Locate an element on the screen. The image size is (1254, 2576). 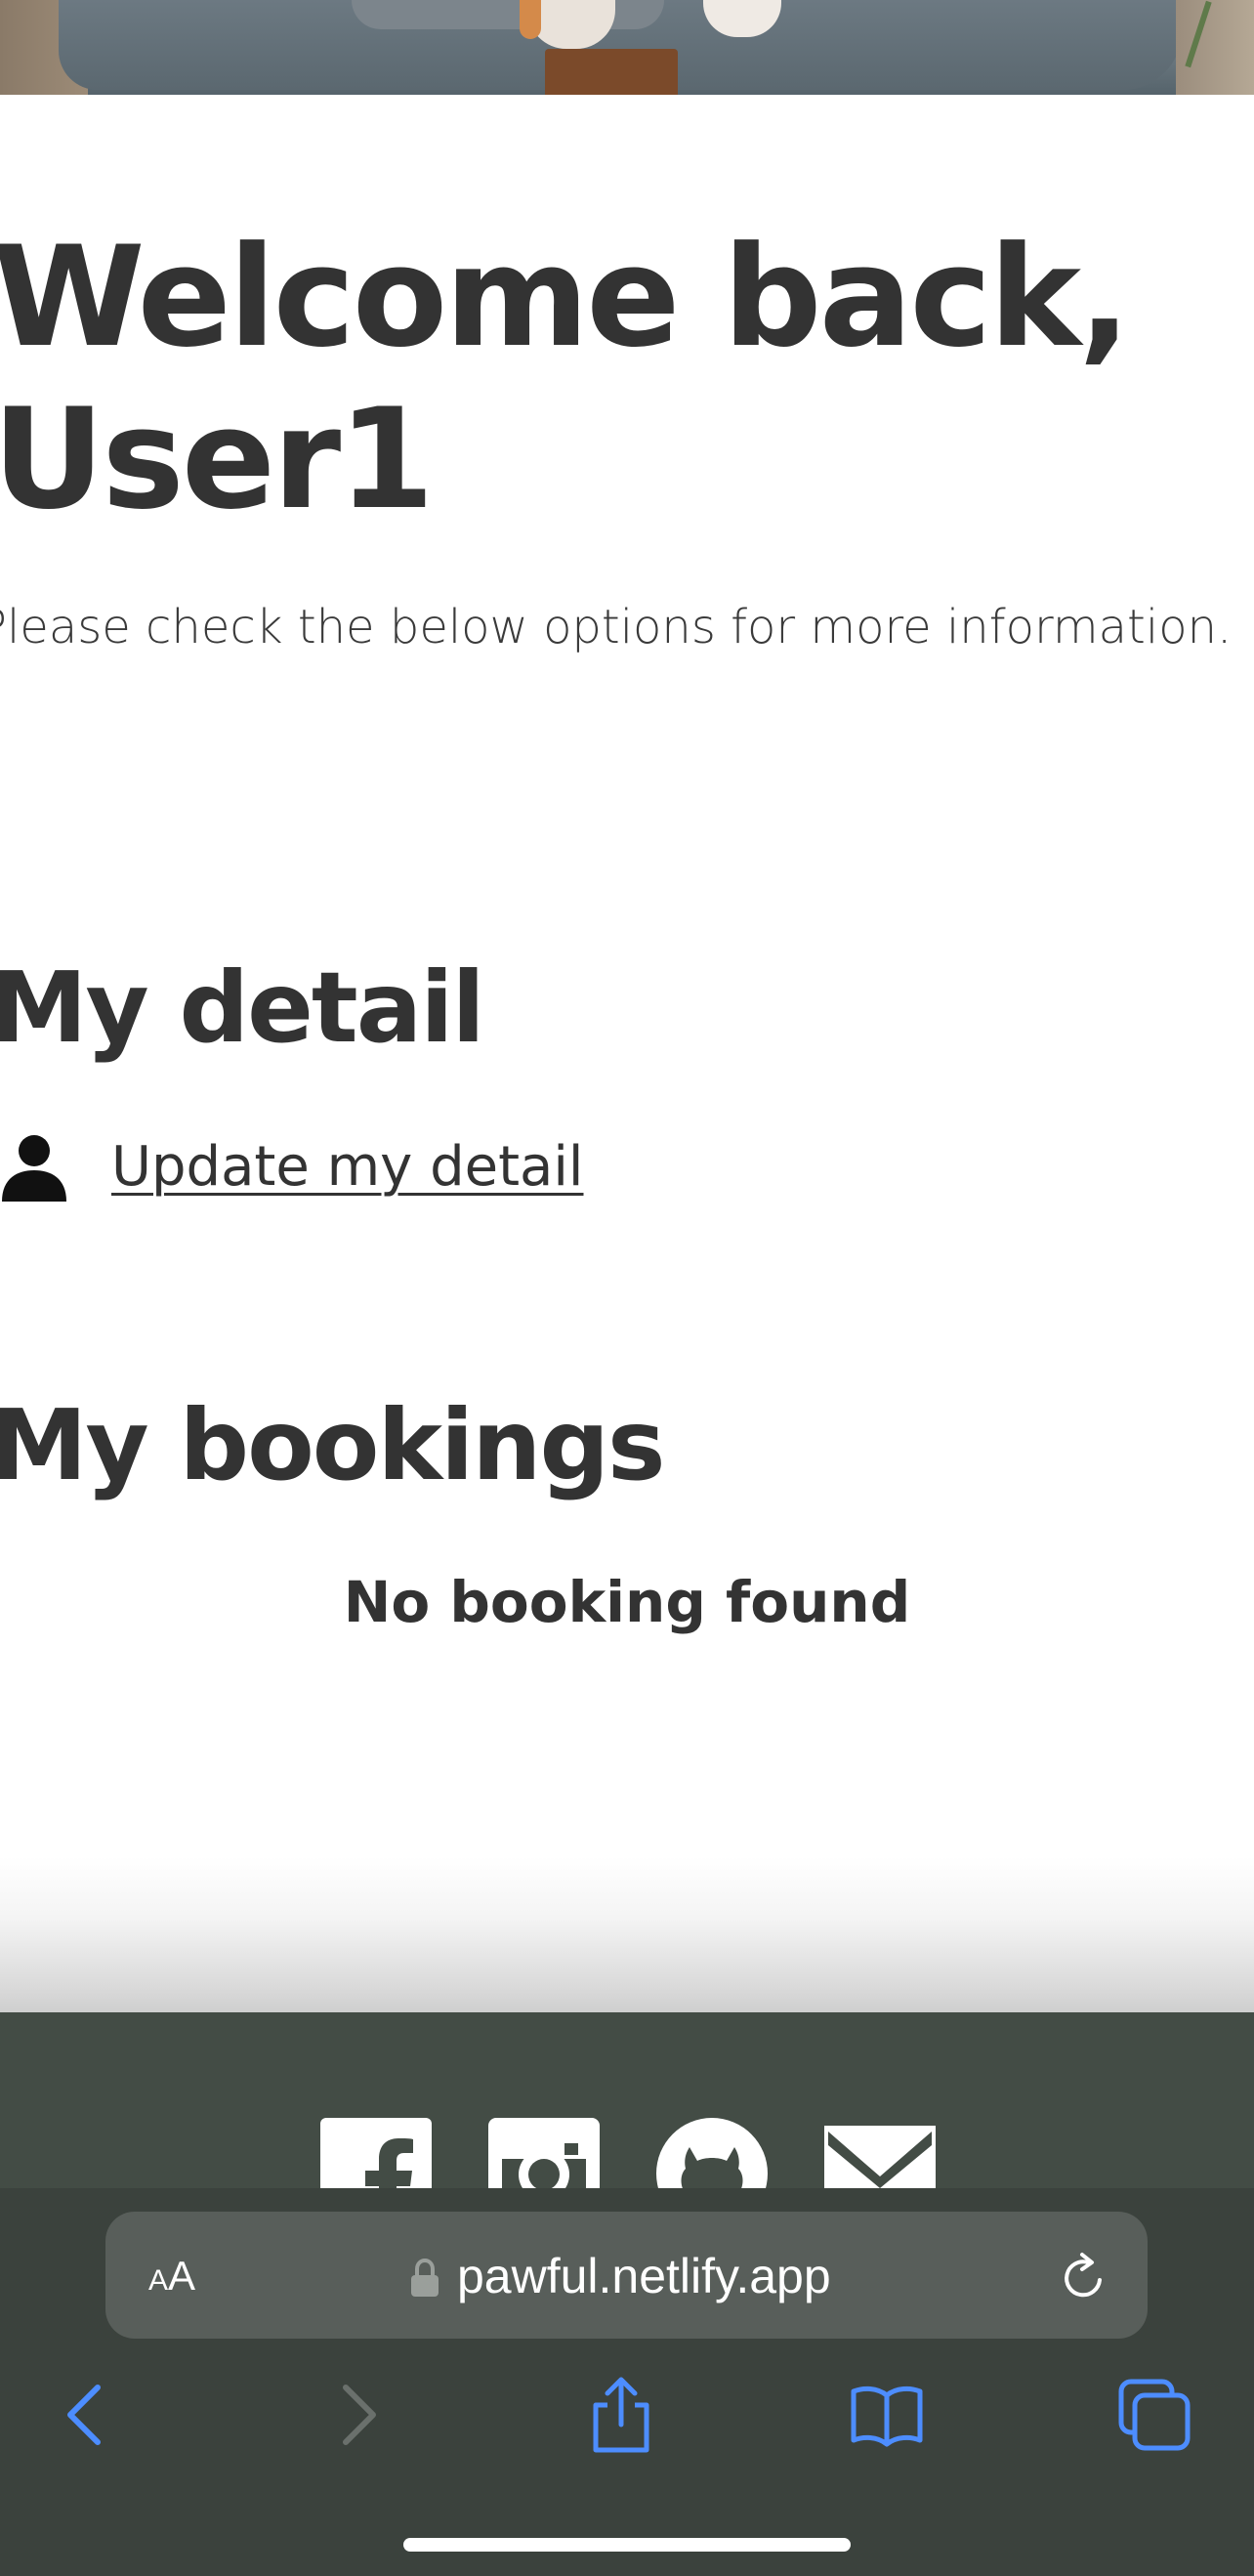
person-icon is located at coordinates (34, 1167).